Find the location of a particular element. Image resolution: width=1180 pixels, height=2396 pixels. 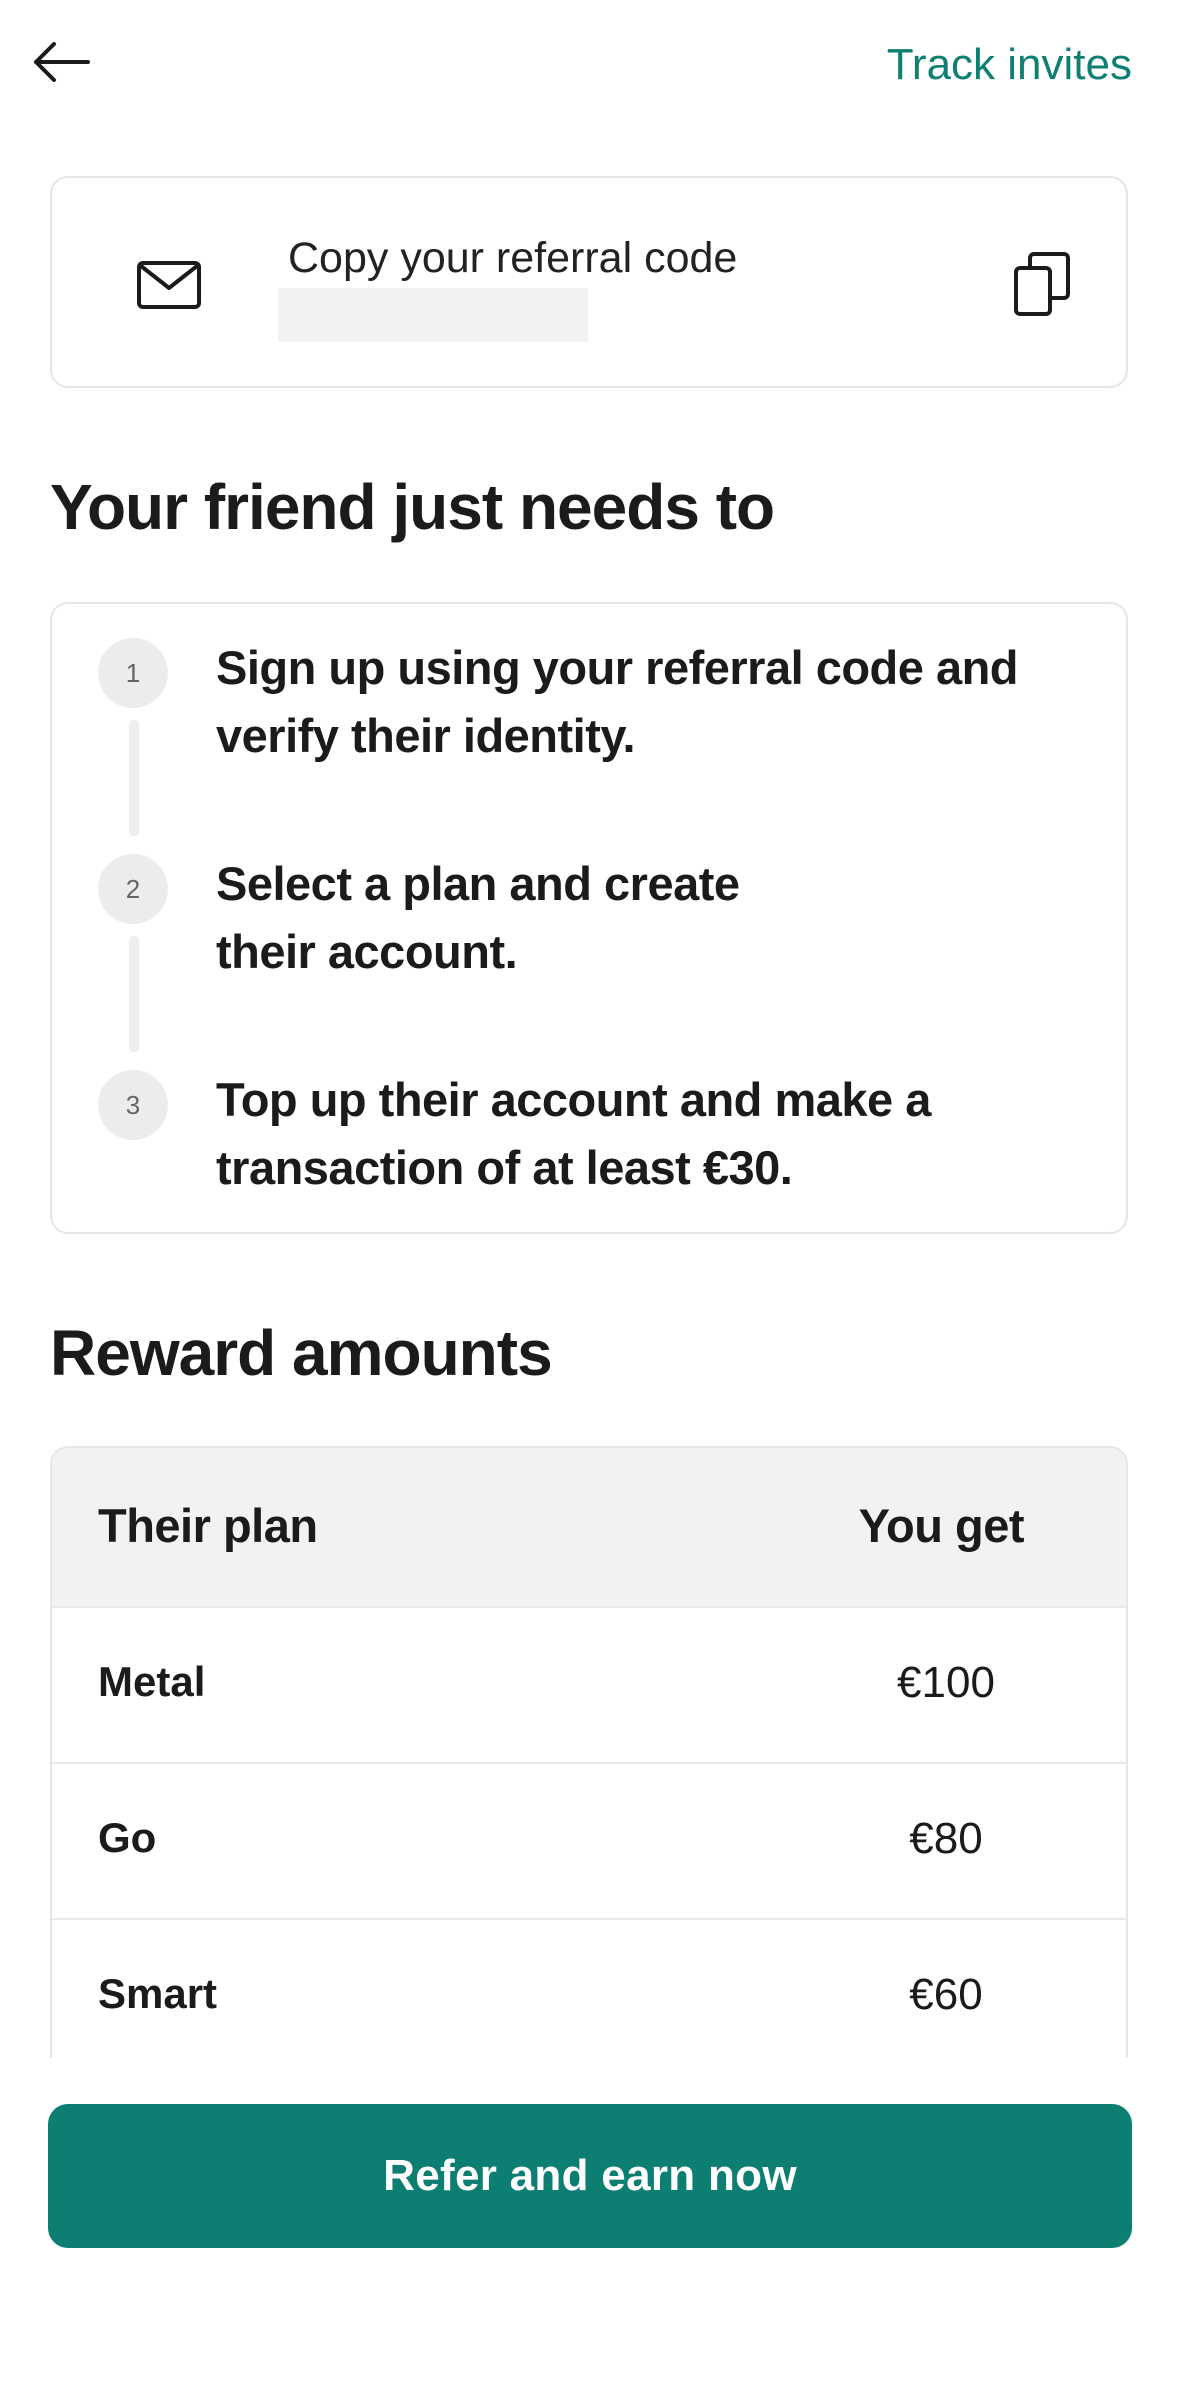

reward-amount: €60 is located at coordinates (946, 1994).